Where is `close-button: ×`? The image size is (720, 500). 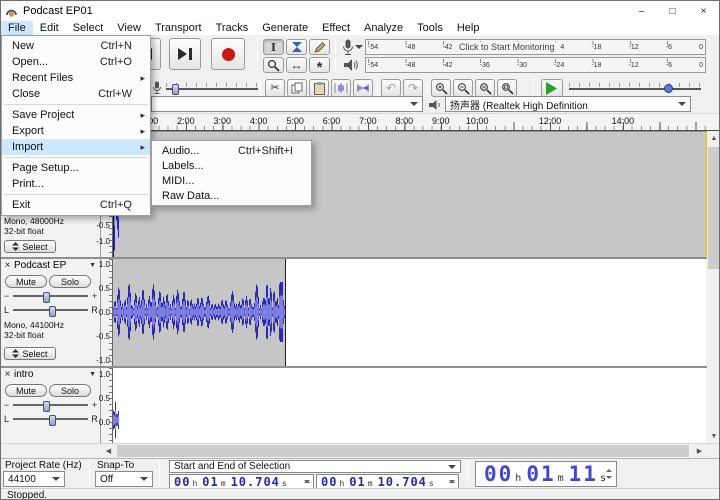 close-button: × is located at coordinates (703, 11).